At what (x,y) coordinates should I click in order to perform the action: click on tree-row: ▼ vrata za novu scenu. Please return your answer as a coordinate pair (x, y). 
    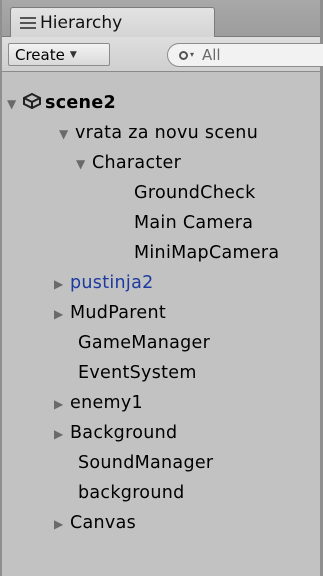
    Looking at the image, I should click on (158, 133).